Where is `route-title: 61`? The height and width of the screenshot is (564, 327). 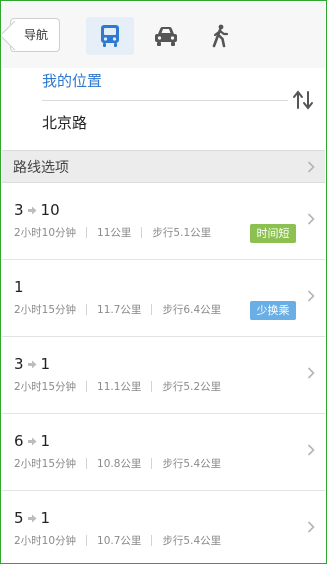
route-title: 61 is located at coordinates (32, 441).